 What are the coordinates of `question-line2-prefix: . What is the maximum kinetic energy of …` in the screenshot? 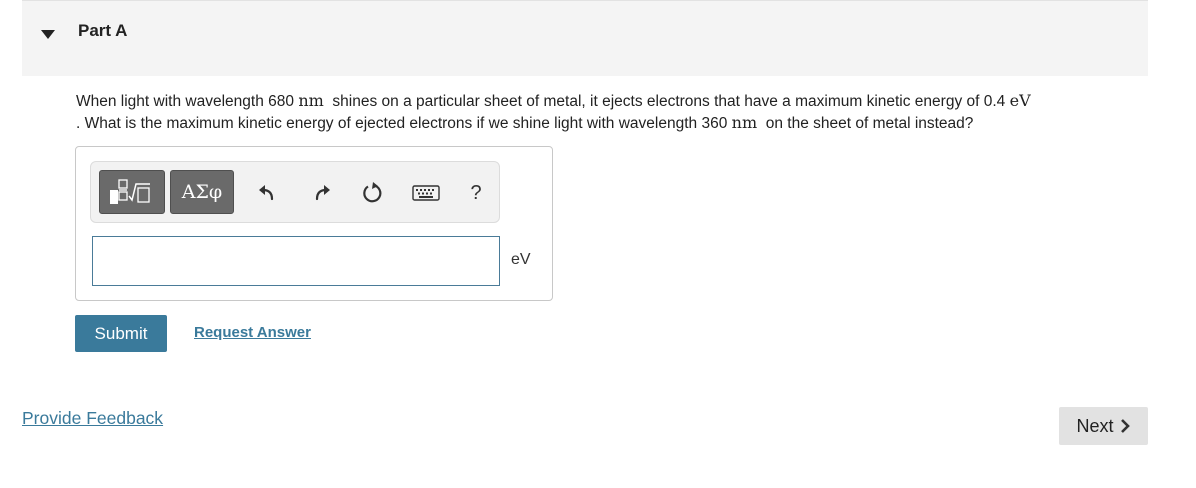 It's located at (402, 123).